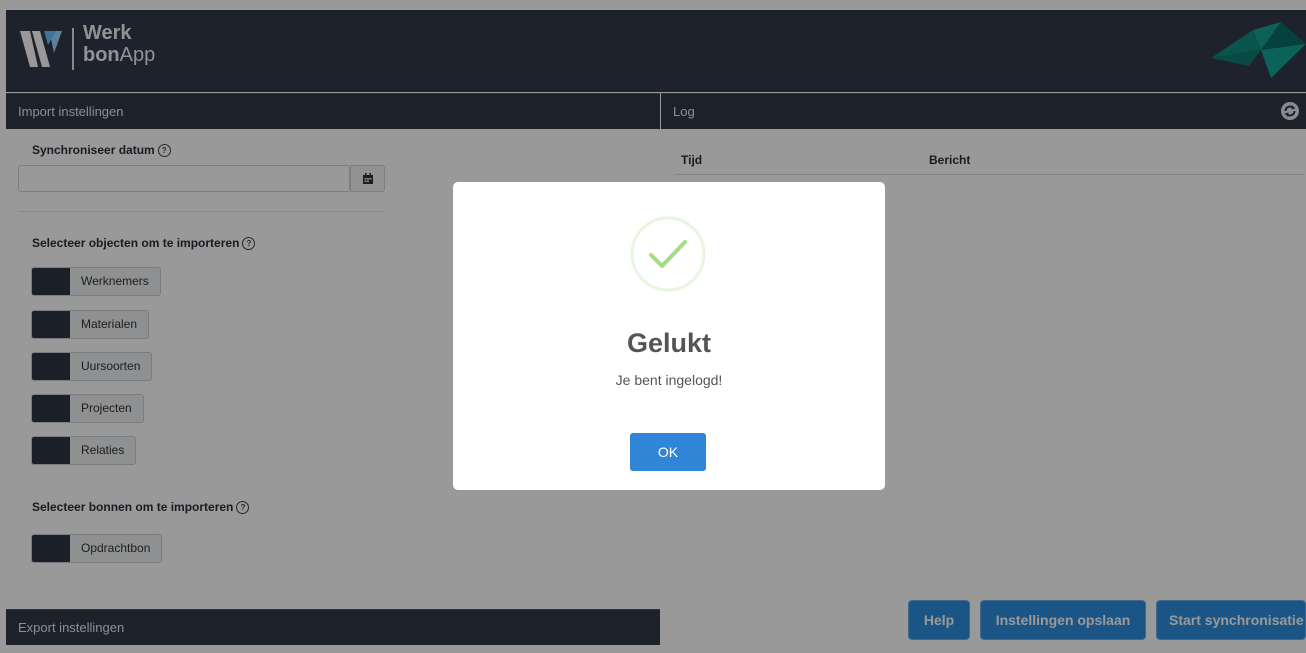 This screenshot has width=1306, height=653. What do you see at coordinates (669, 343) in the screenshot?
I see `dialog-title: Gelukt` at bounding box center [669, 343].